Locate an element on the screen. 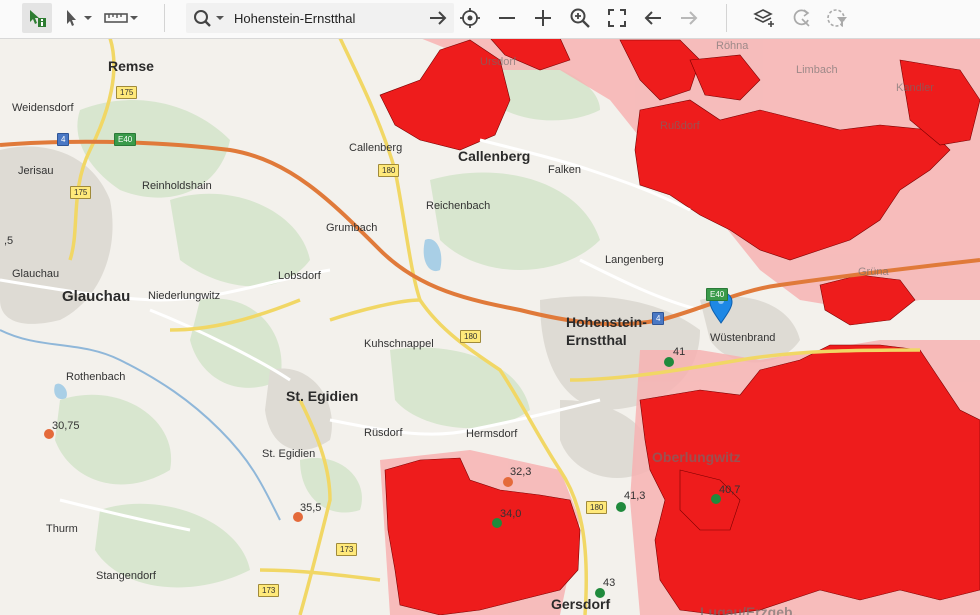 The height and width of the screenshot is (615, 980). place-label: Jerisau is located at coordinates (36, 171).